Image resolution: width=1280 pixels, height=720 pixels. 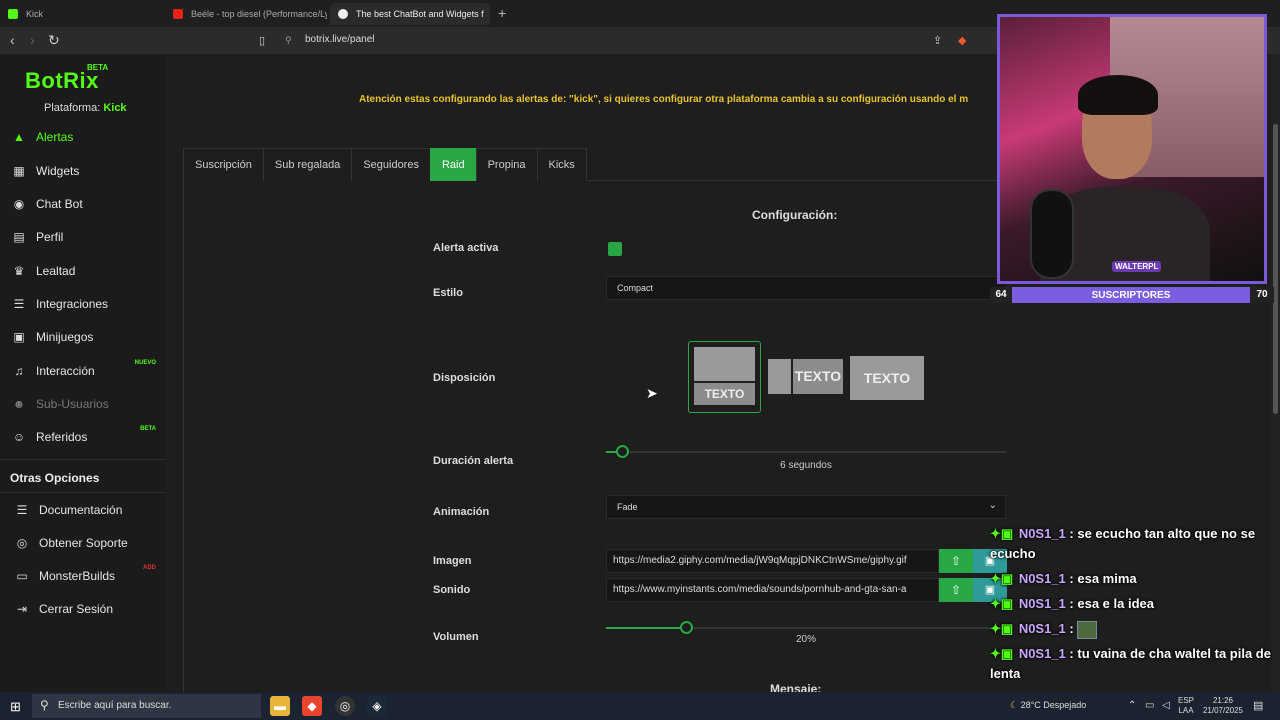 I want to click on support-icon: ◎, so click(x=22, y=543).